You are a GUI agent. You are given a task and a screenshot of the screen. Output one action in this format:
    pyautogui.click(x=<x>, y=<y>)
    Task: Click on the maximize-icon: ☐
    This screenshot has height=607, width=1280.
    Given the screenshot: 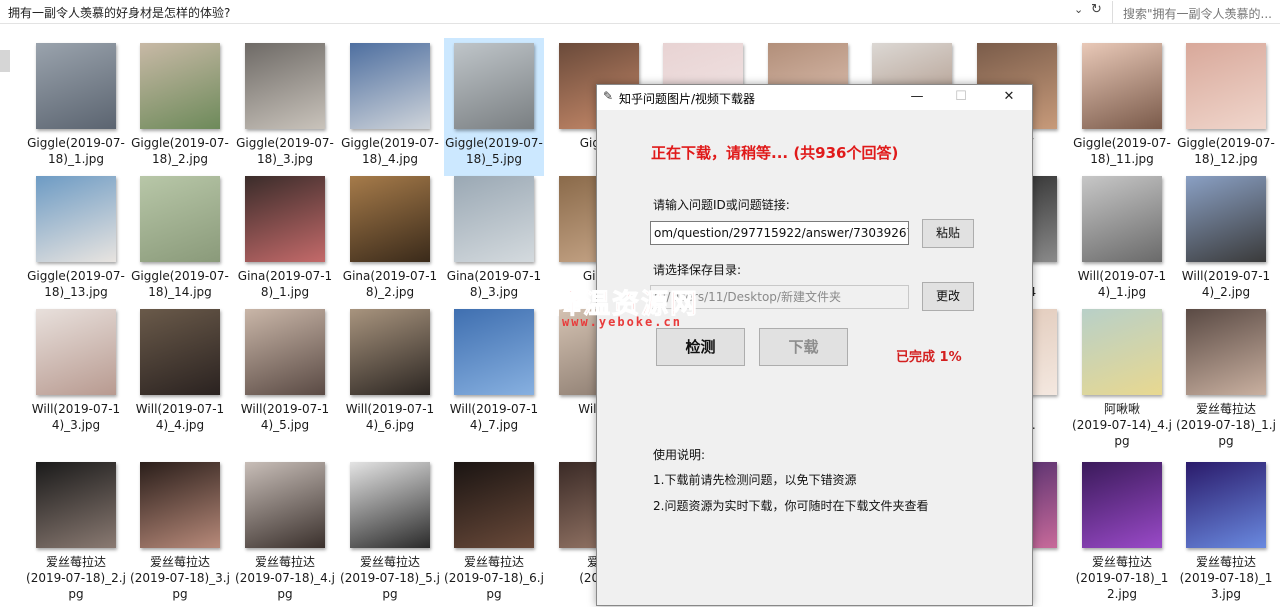 What is the action you would take?
    pyautogui.click(x=961, y=97)
    